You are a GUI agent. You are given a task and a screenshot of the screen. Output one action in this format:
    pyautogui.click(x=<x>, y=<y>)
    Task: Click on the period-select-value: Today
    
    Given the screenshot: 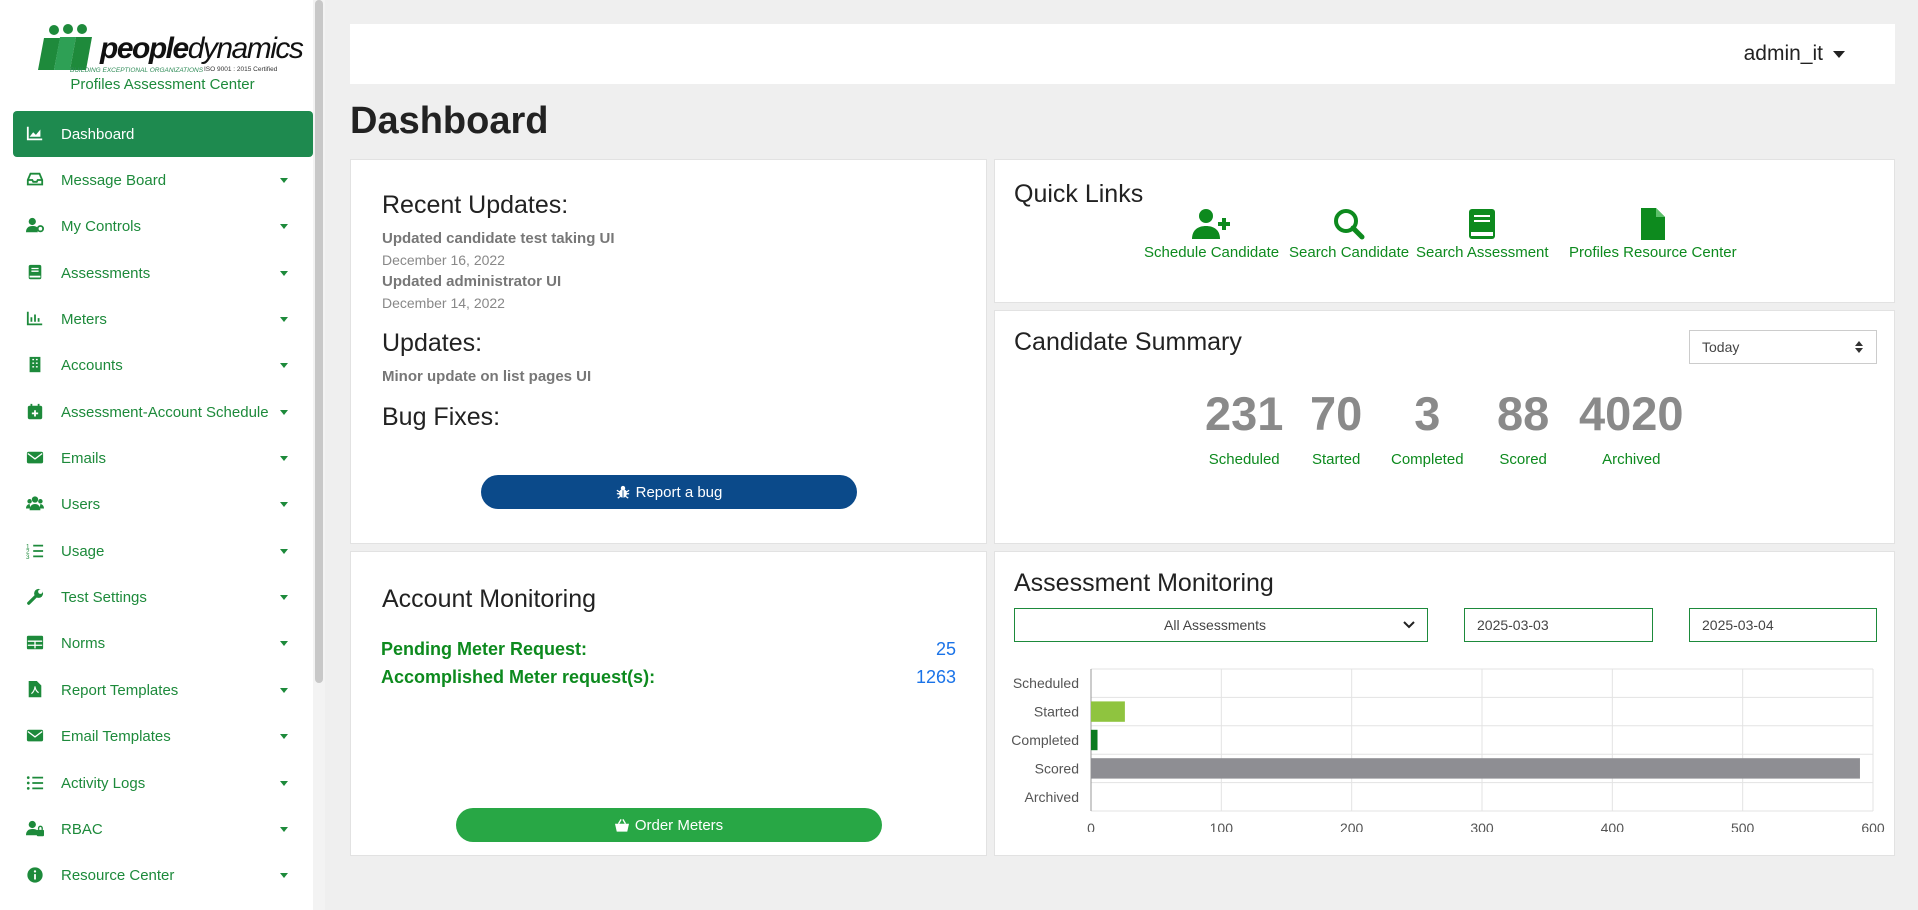 What is the action you would take?
    pyautogui.click(x=1721, y=347)
    